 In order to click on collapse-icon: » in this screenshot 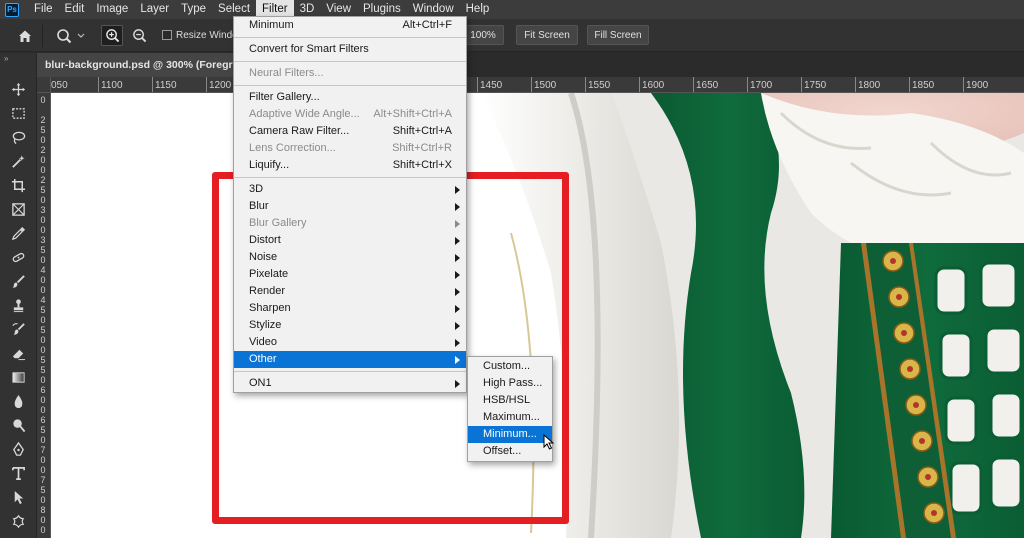, I will do `click(6, 58)`.